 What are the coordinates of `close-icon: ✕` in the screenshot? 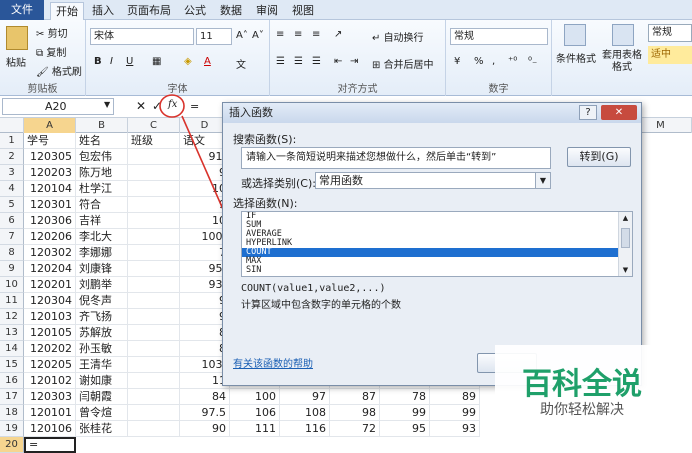 It's located at (619, 112).